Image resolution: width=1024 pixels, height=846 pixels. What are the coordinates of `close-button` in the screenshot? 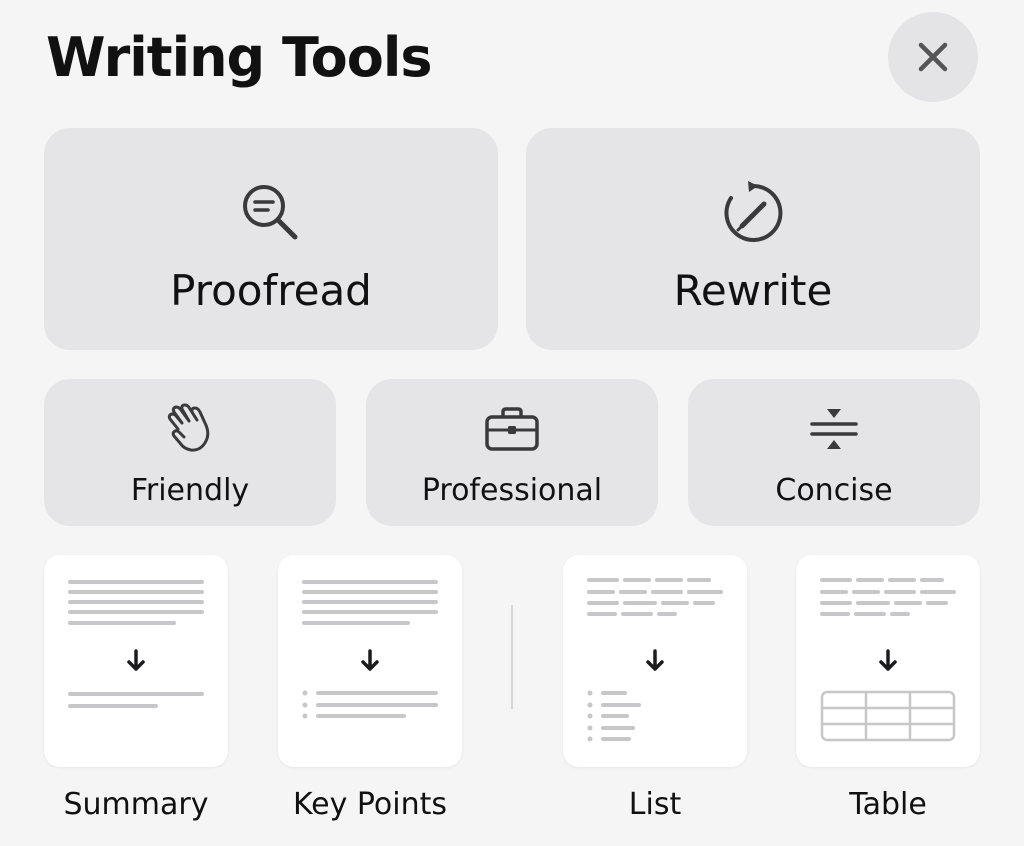 It's located at (933, 57).